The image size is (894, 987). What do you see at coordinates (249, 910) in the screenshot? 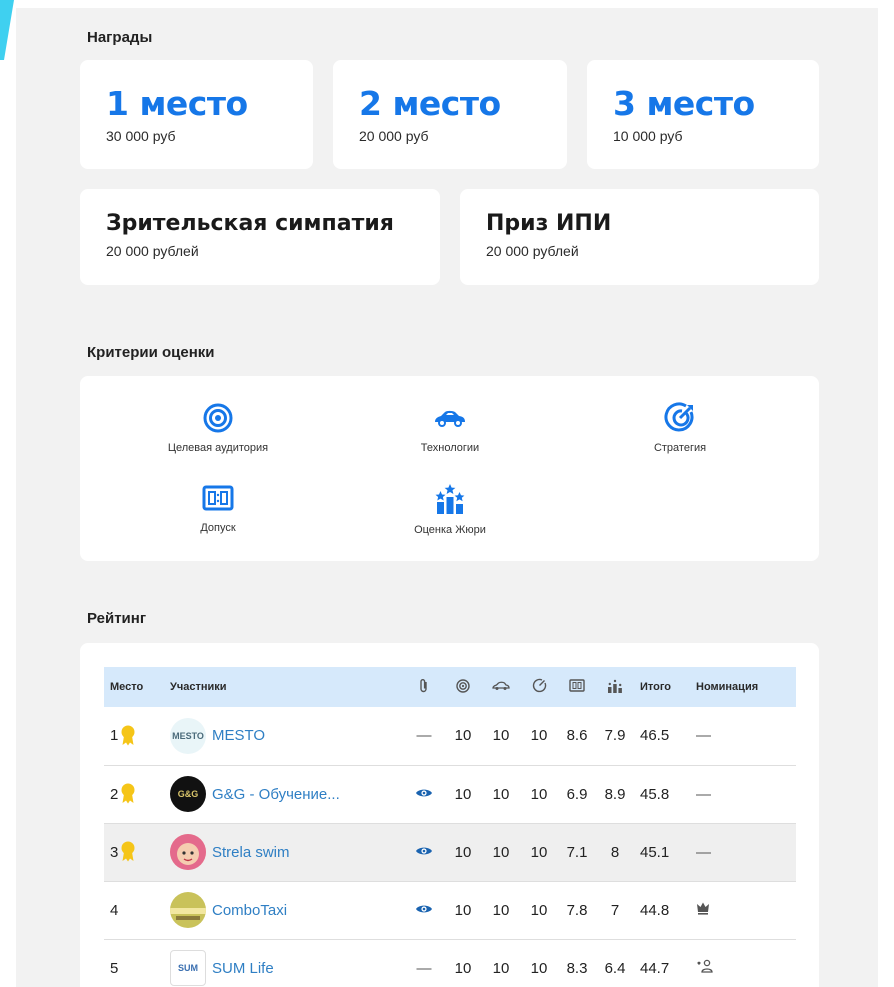
I see `participant-name: ComboTaxi` at bounding box center [249, 910].